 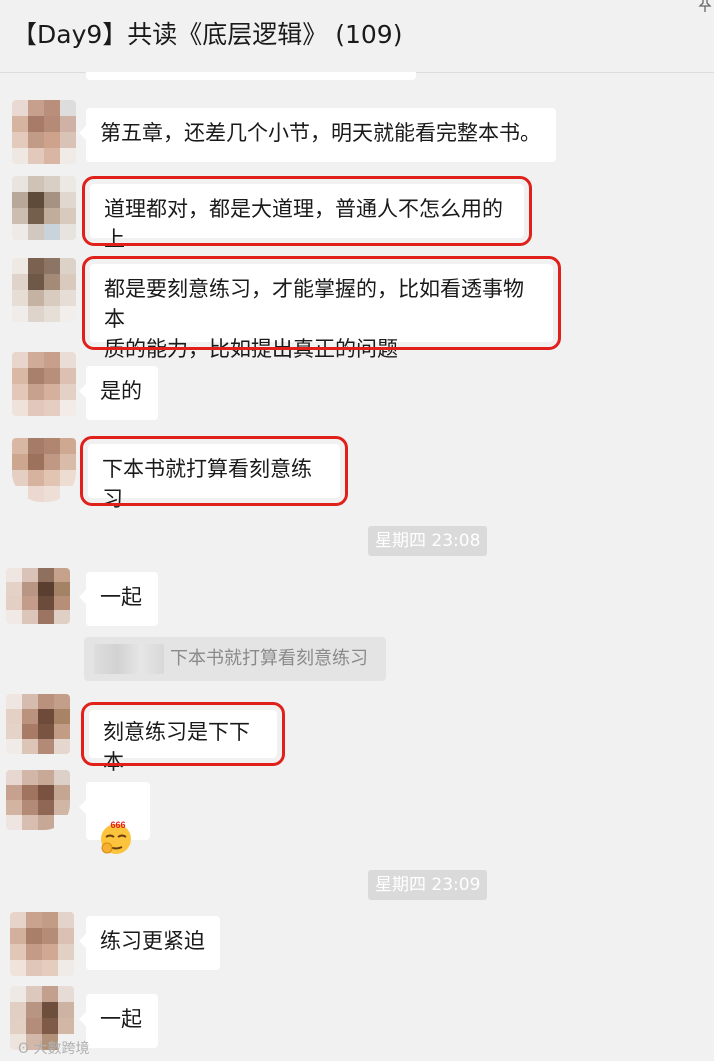 I want to click on emoji-bubble: 666, so click(x=114, y=818).